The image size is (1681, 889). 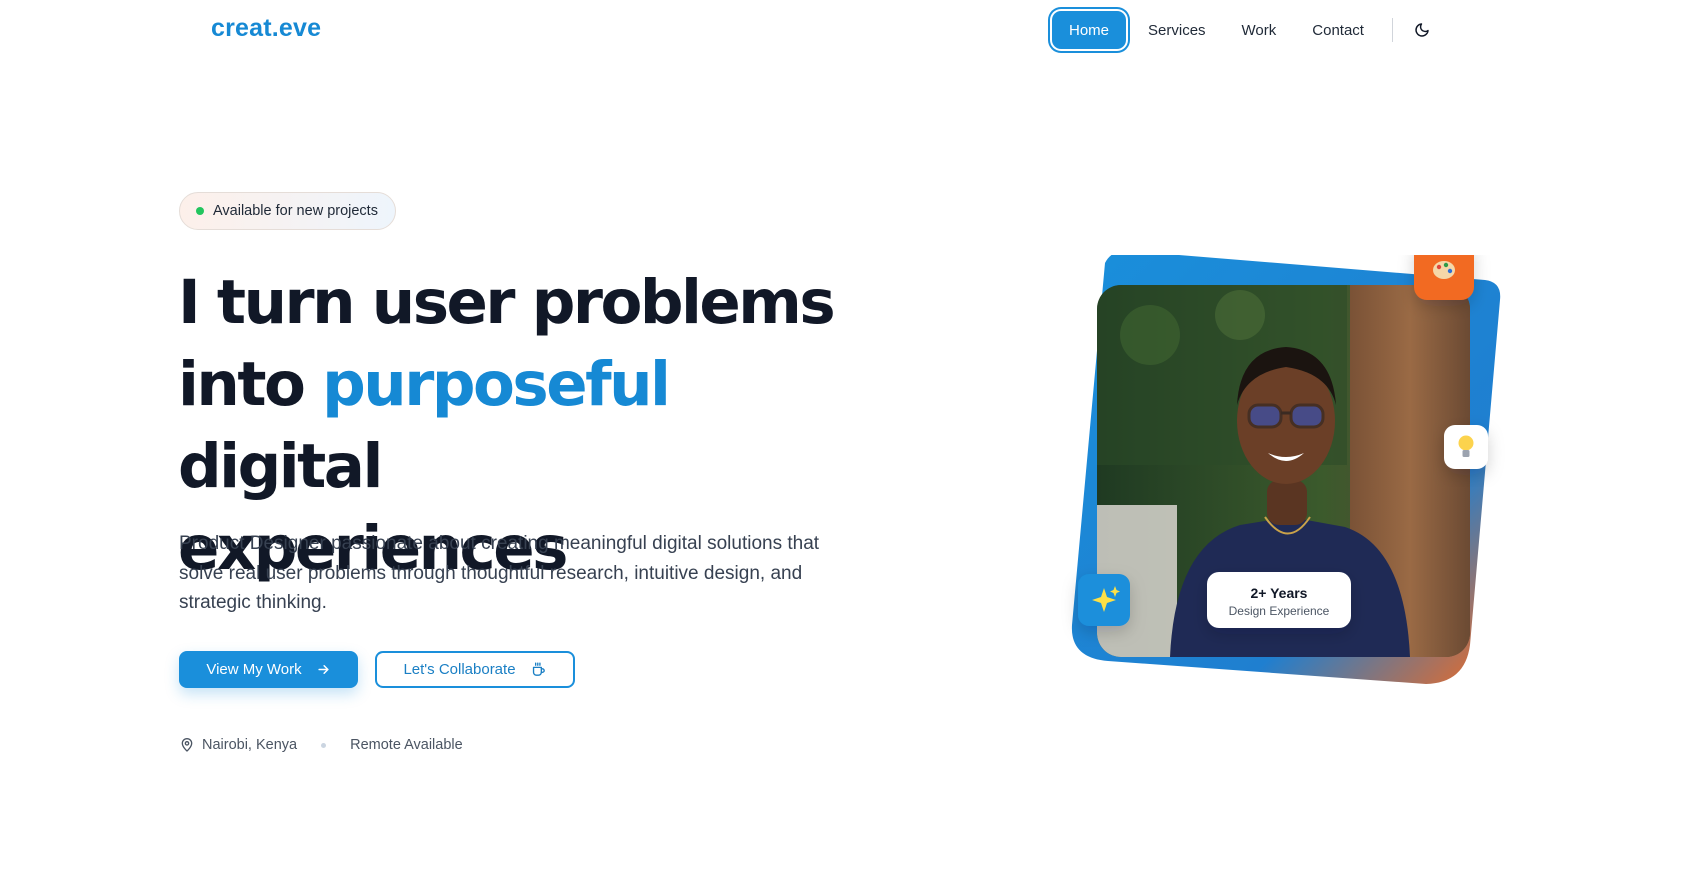 I want to click on headline-accent-word: purposeful, so click(x=496, y=384).